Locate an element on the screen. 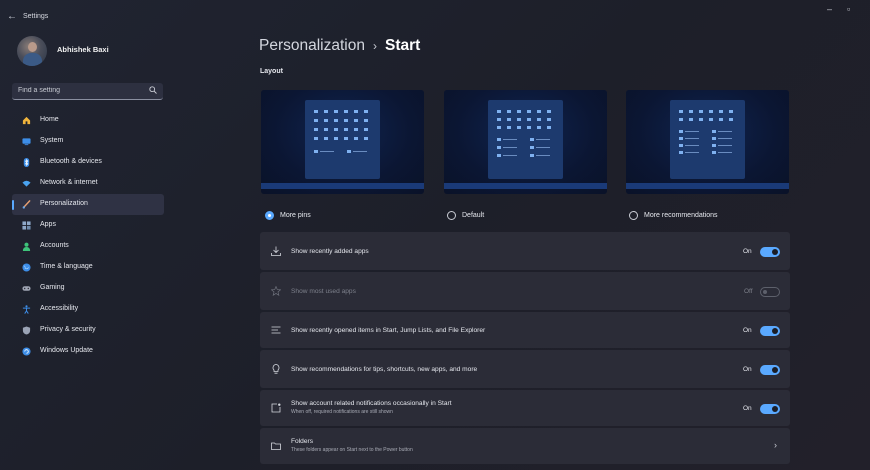 The width and height of the screenshot is (870, 470). layout-option-default: Default is located at coordinates (465, 215).